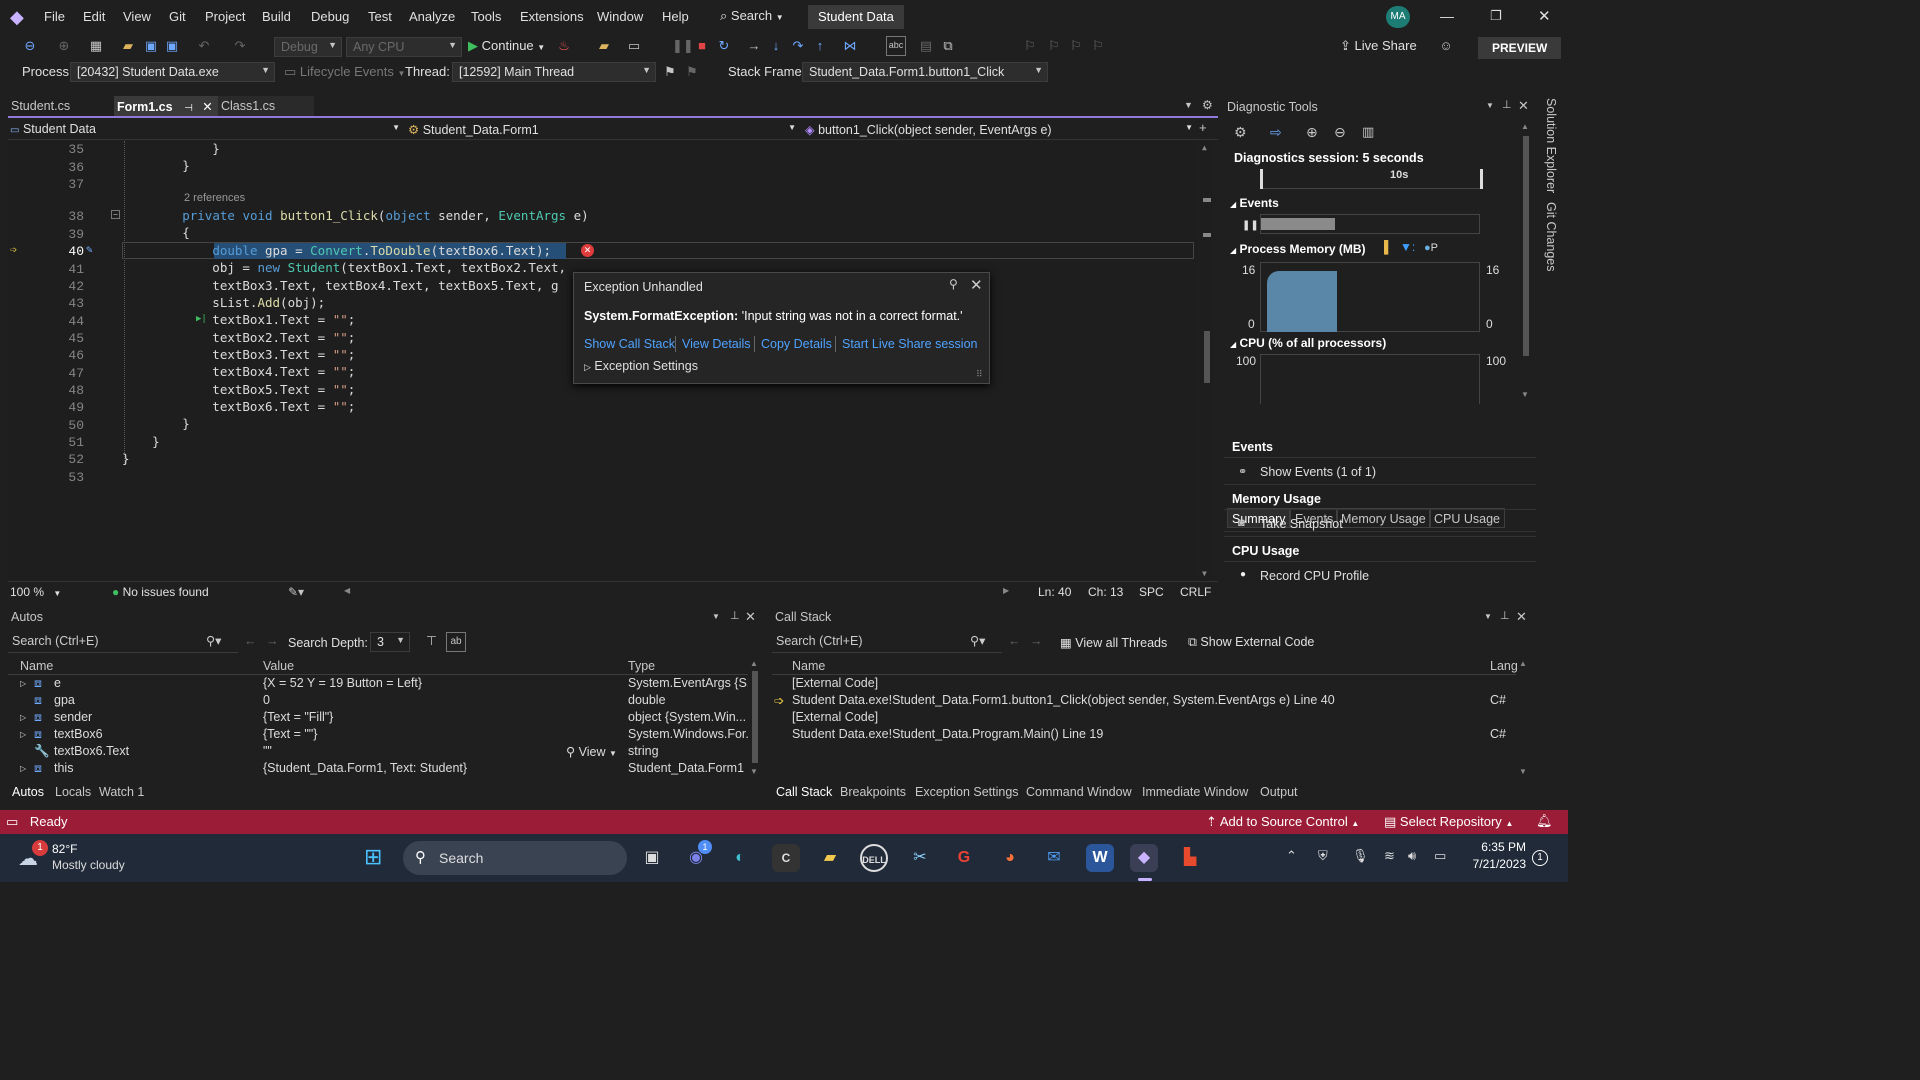 This screenshot has width=1920, height=1080. Describe the element at coordinates (1481, 179) in the screenshot. I see `timeline-end-handle` at that location.